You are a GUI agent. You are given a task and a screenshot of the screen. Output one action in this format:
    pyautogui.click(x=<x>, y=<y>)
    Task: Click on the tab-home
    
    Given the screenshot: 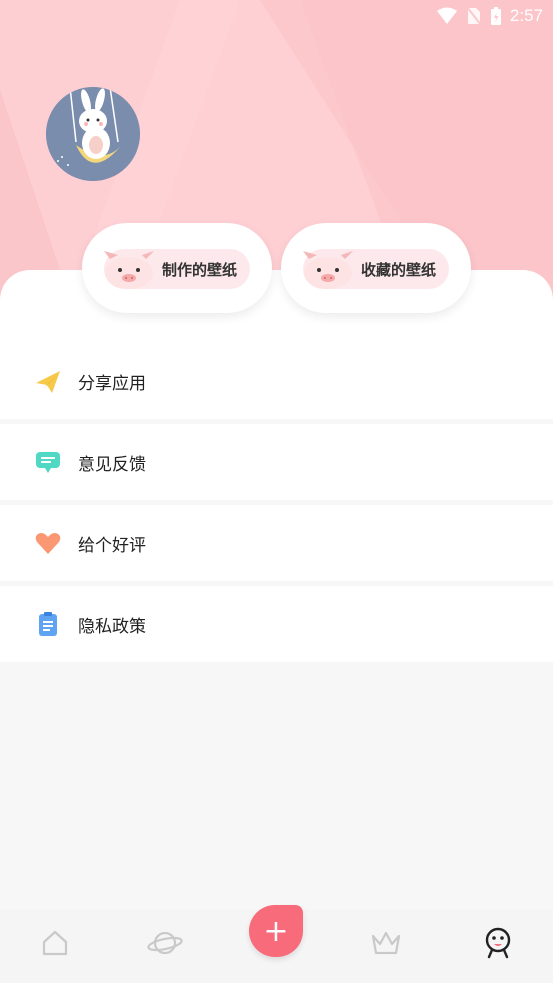 What is the action you would take?
    pyautogui.click(x=55, y=943)
    